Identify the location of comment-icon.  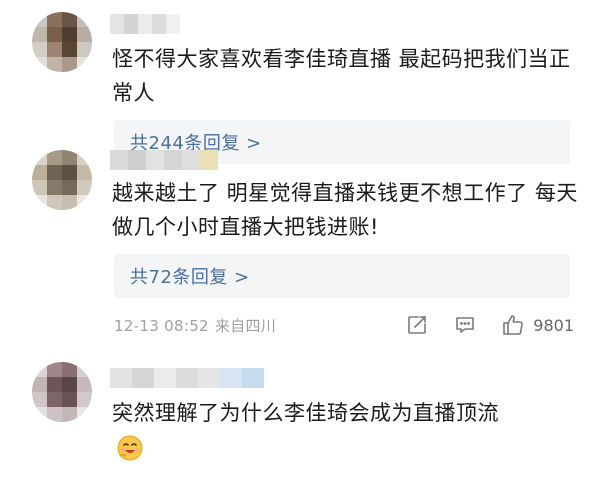
(465, 325).